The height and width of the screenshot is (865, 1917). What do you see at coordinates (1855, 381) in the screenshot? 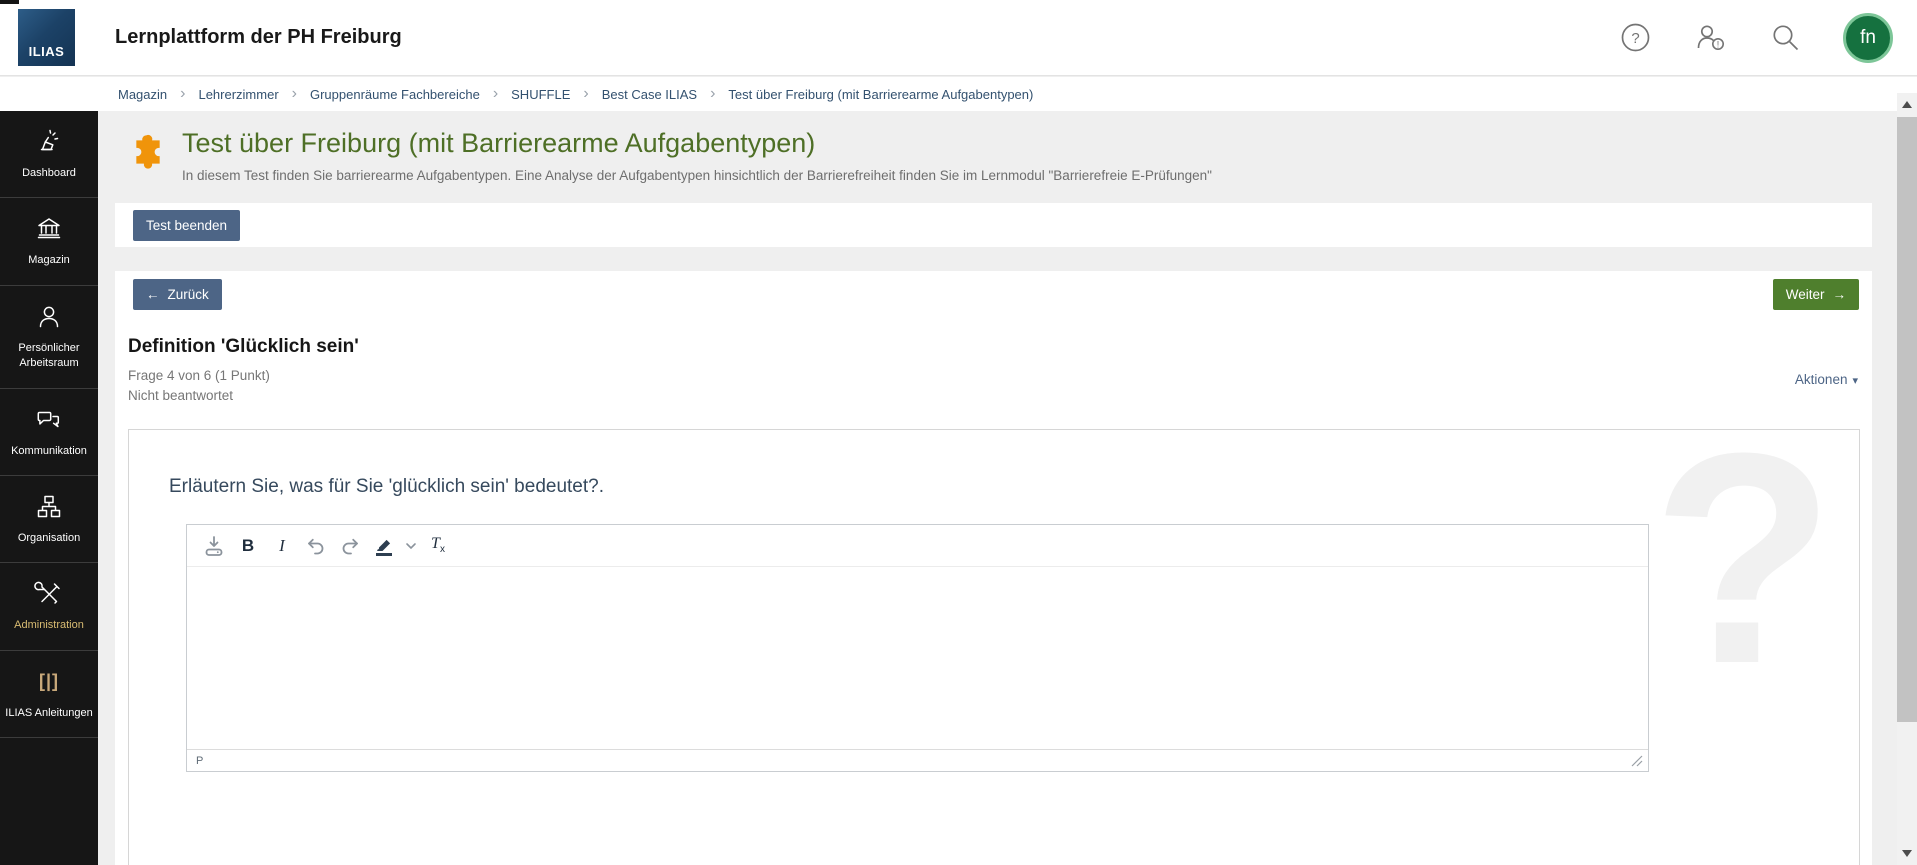
I see `caret-down-icon: ▾` at bounding box center [1855, 381].